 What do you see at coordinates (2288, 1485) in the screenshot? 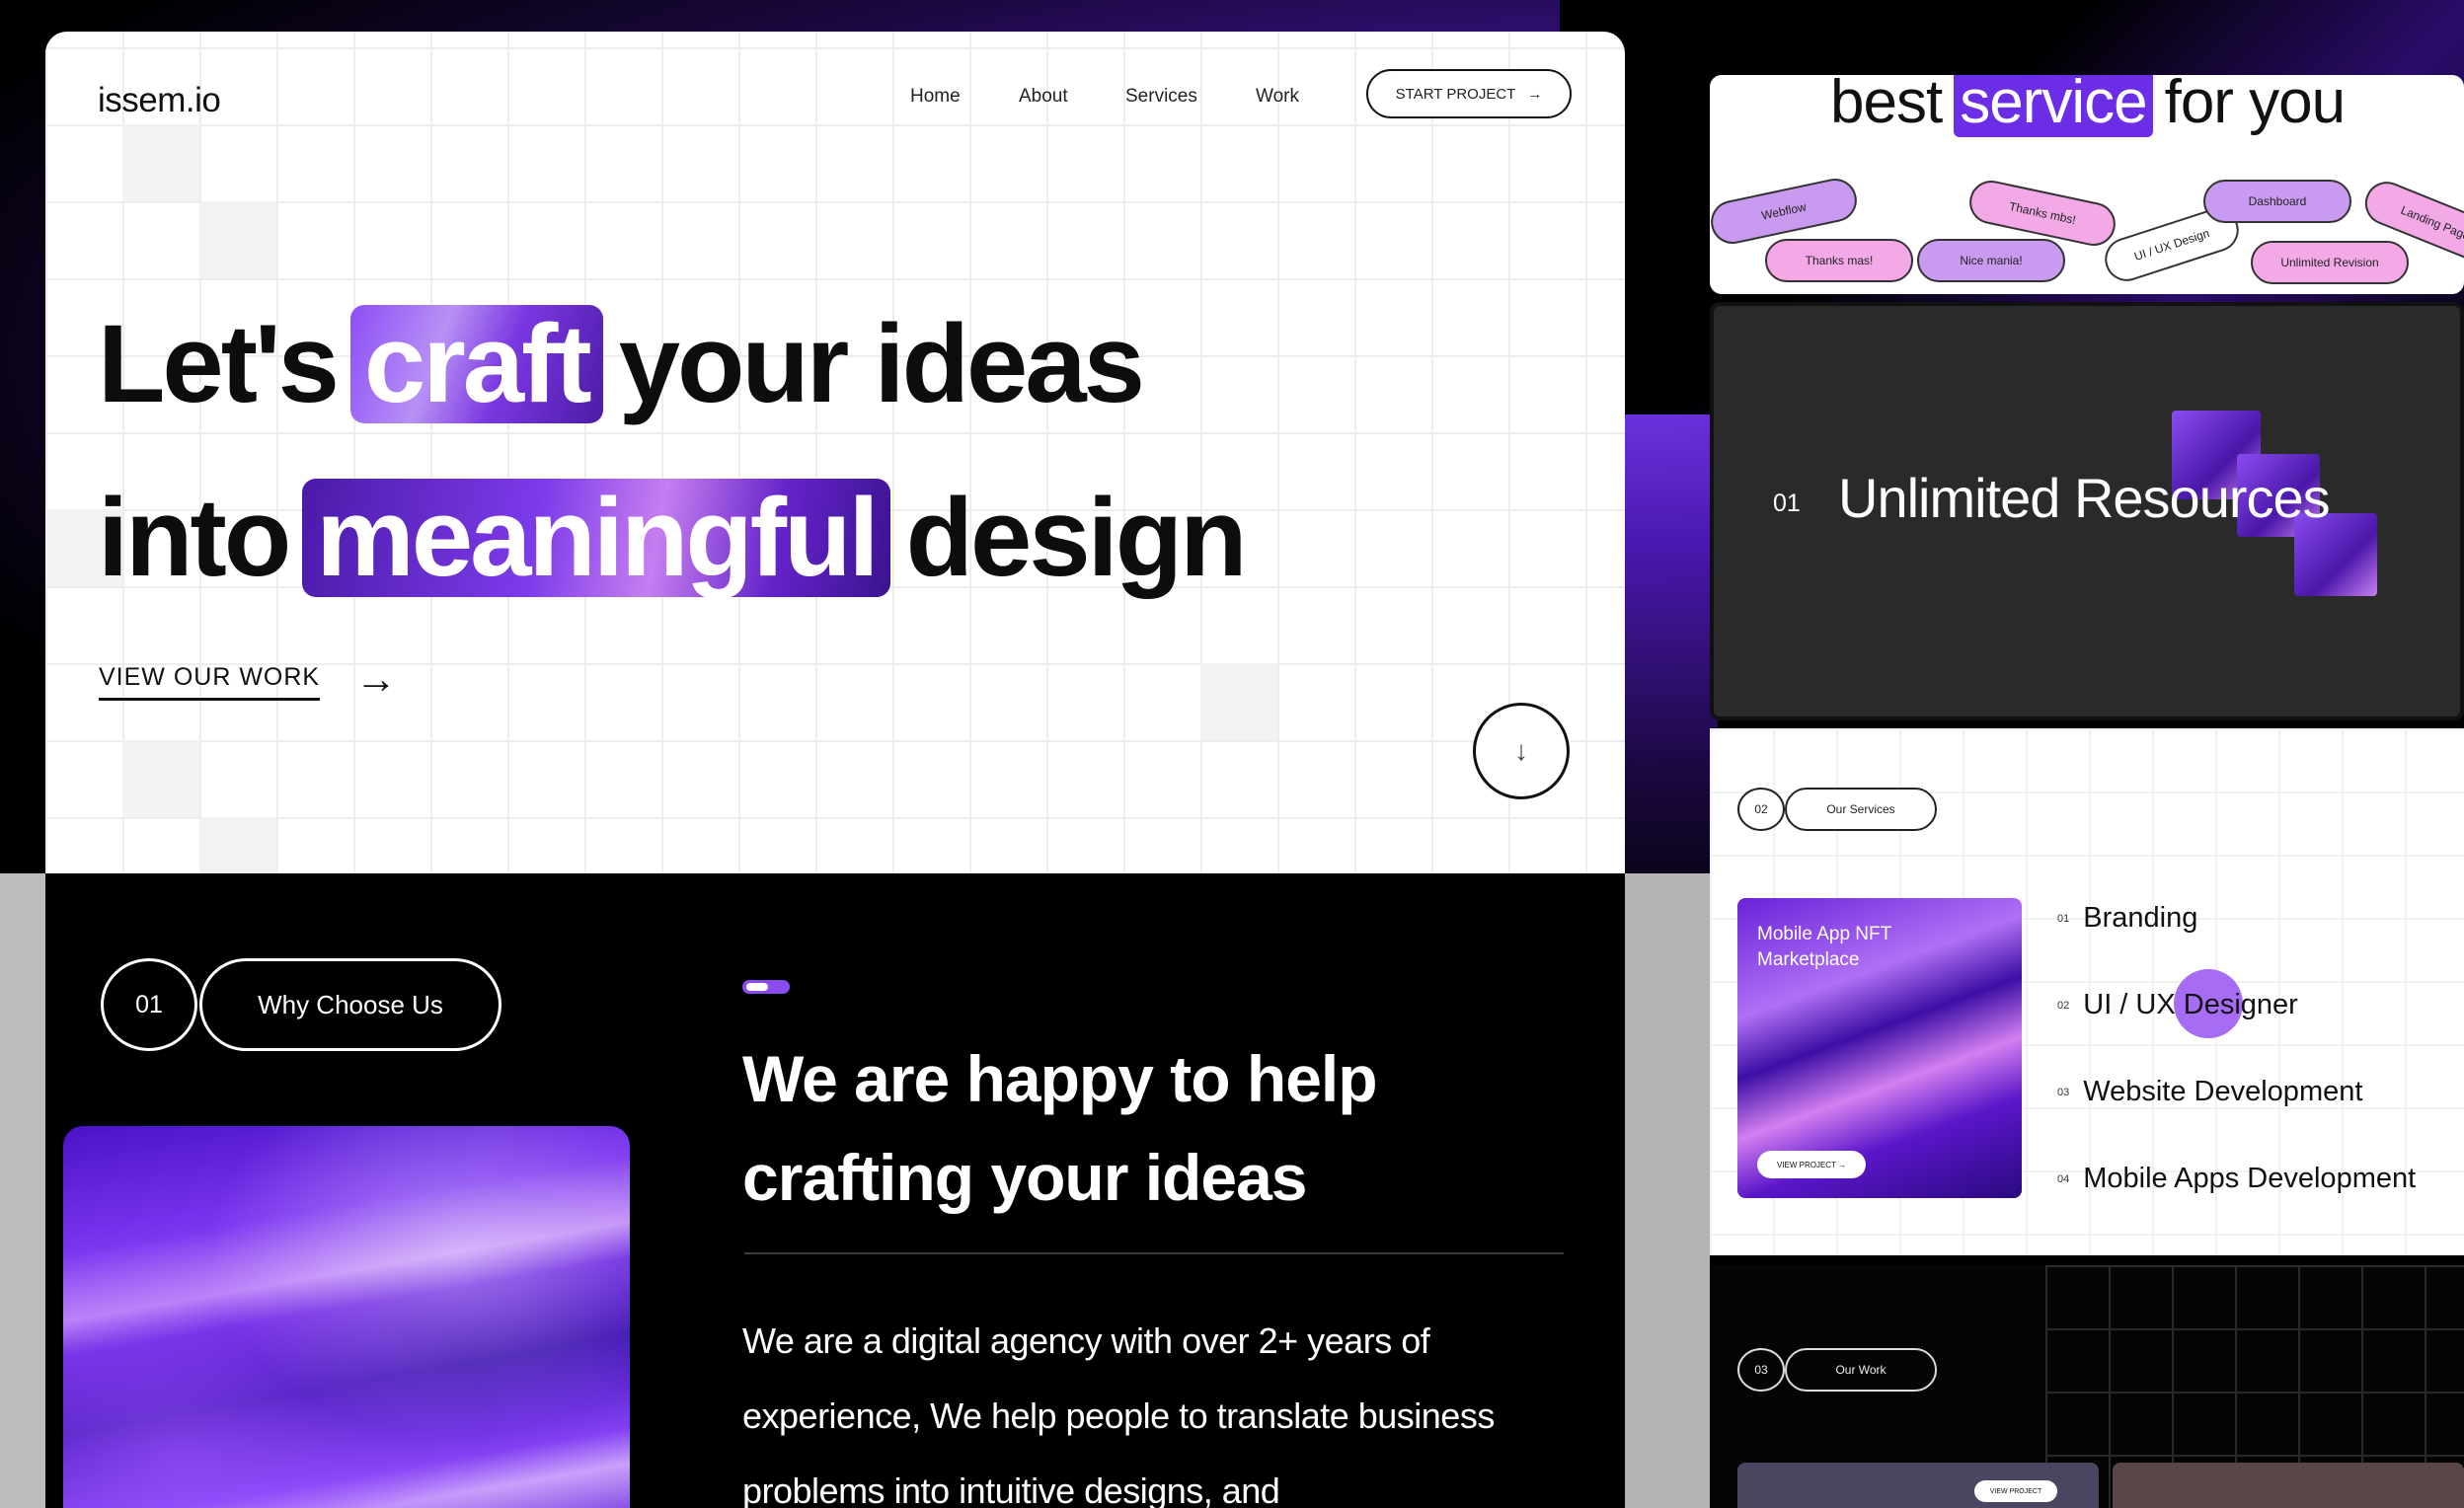
I see `work-card` at bounding box center [2288, 1485].